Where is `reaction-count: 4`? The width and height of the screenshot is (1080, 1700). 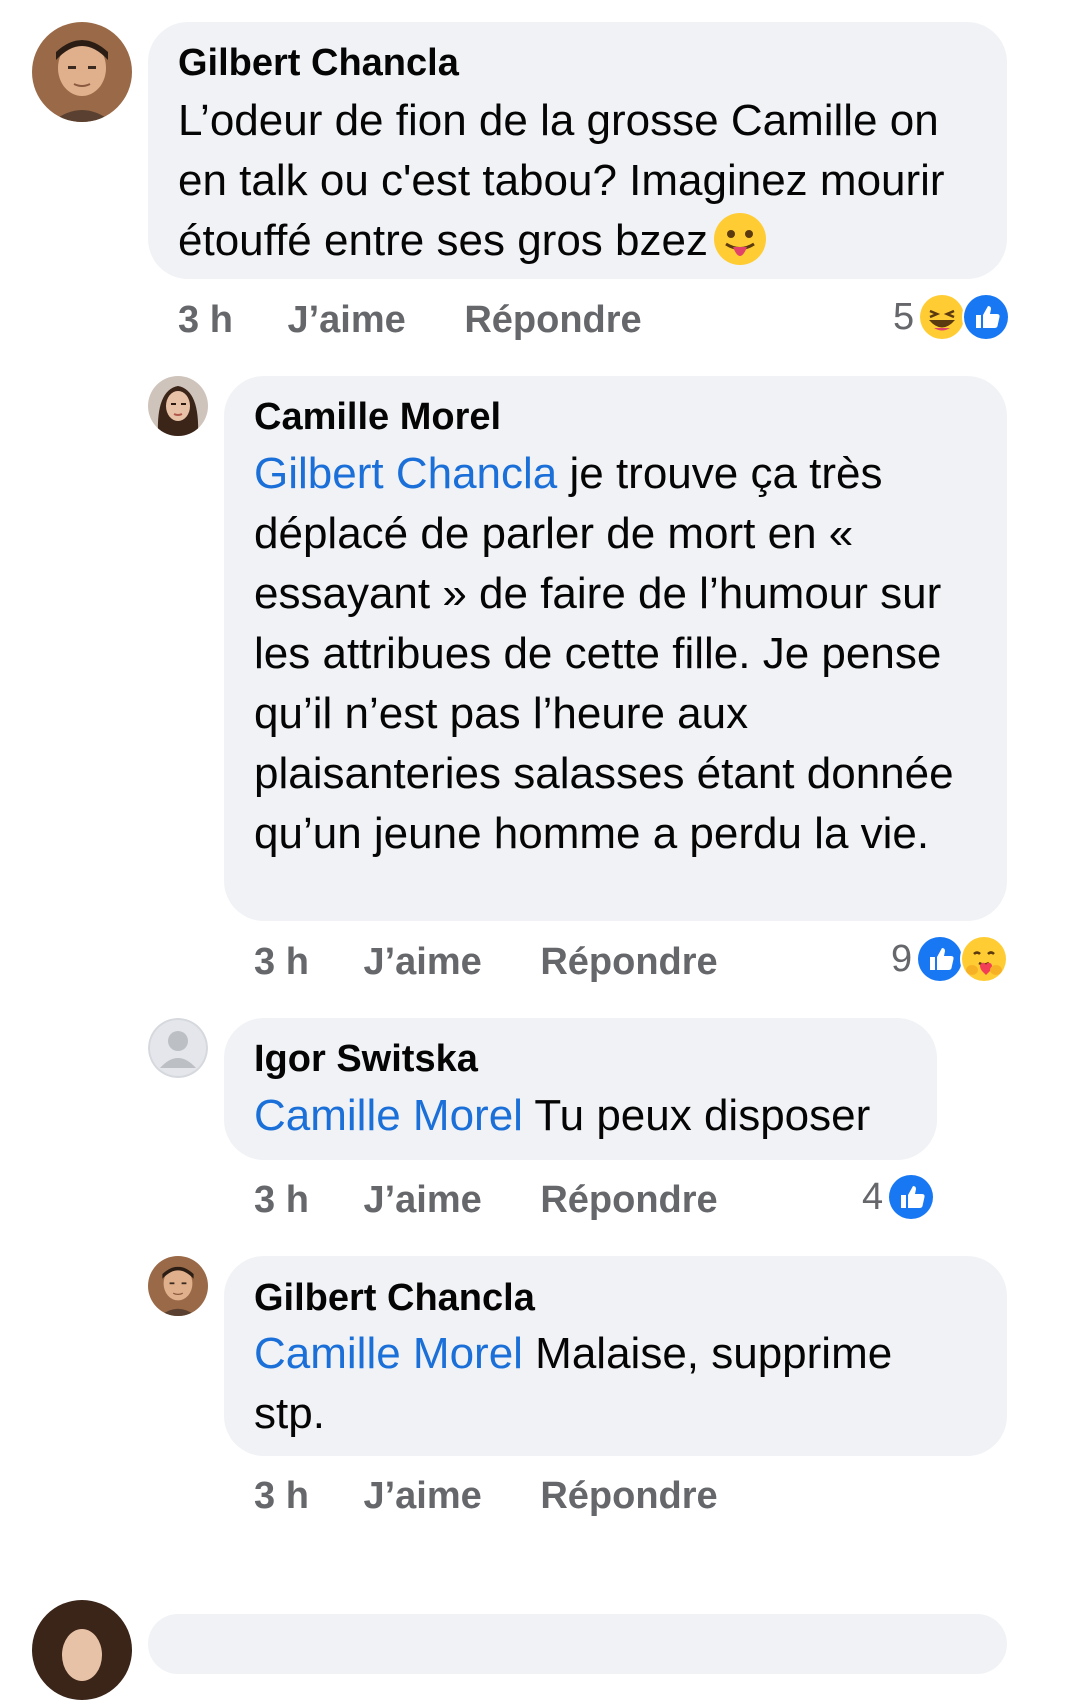 reaction-count: 4 is located at coordinates (873, 1197).